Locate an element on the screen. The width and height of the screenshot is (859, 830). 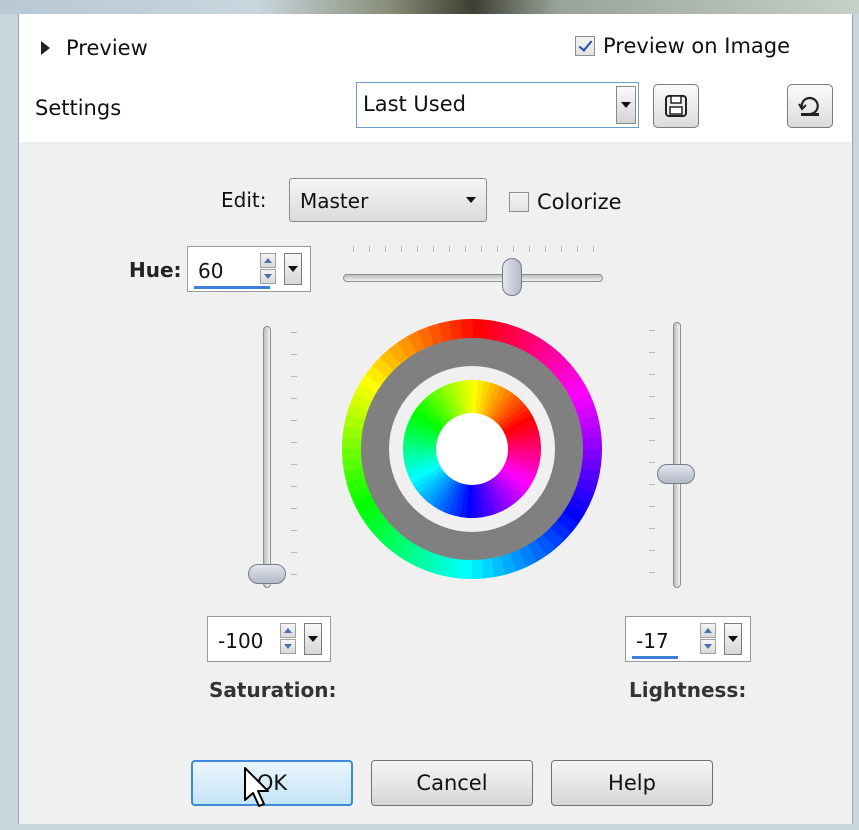
reset-icon is located at coordinates (808, 106).